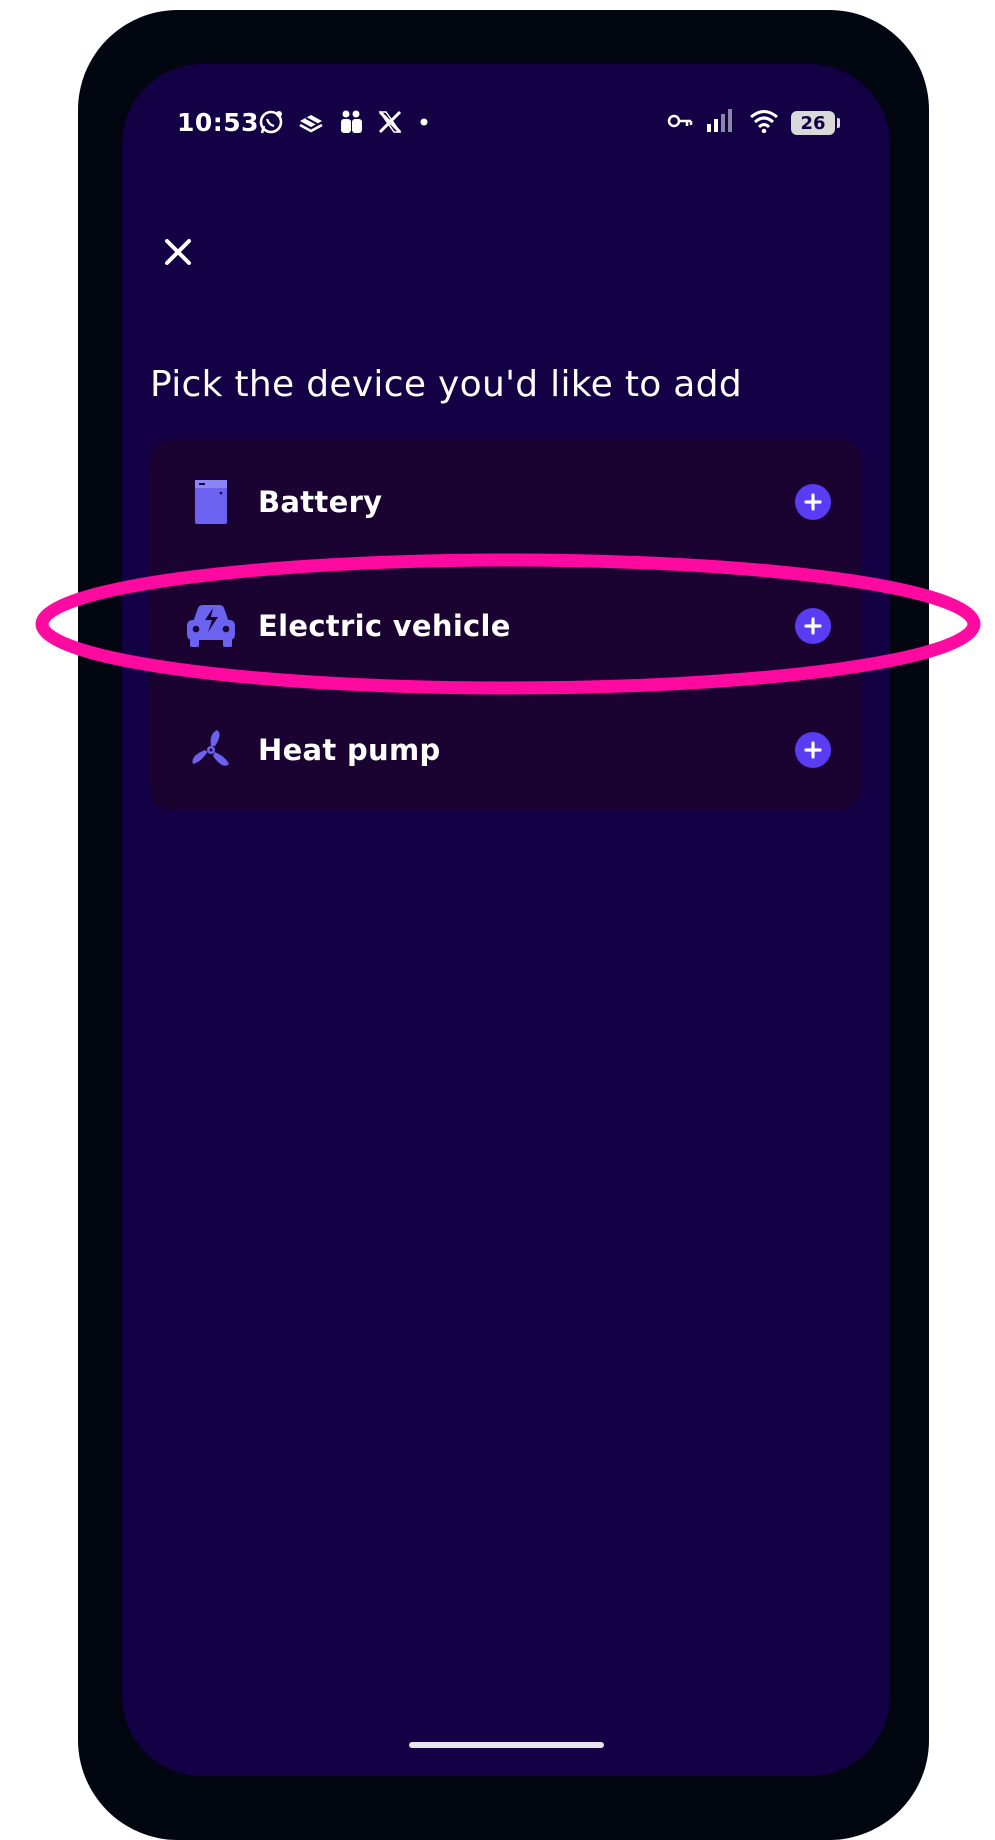  Describe the element at coordinates (320, 502) in the screenshot. I see `device-label: Battery` at that location.